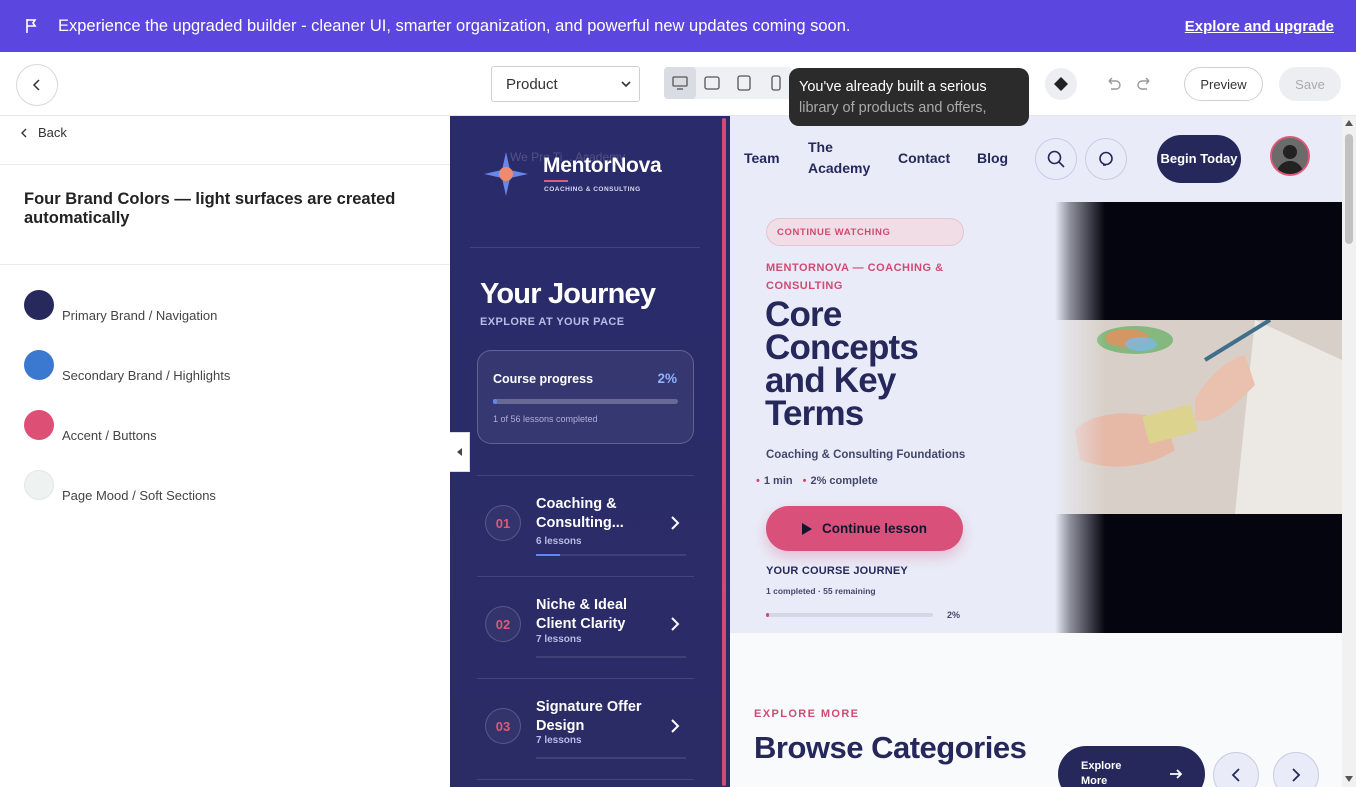  I want to click on continue-watching-chip: CONTINUE WATCHING, so click(865, 232).